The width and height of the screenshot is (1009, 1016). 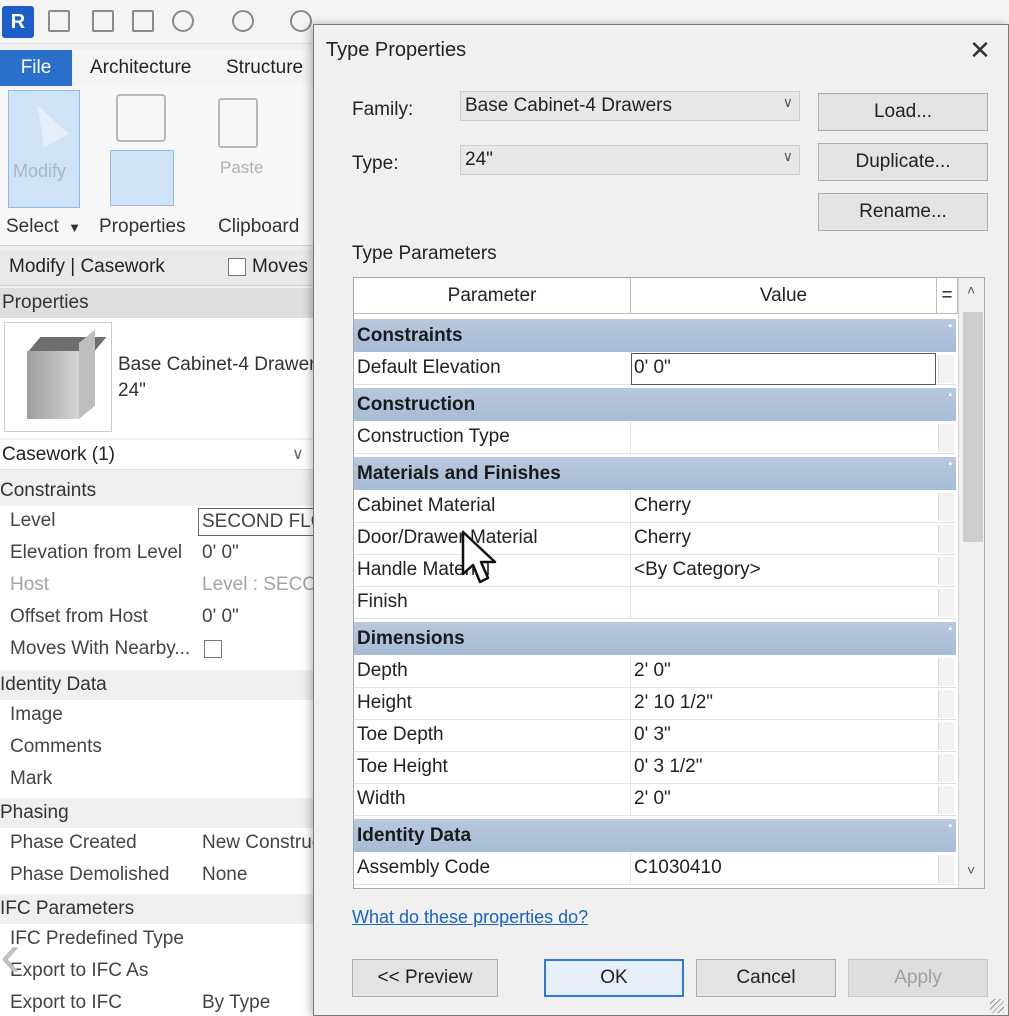 What do you see at coordinates (655, 672) in the screenshot?
I see `param-row-depth: Depth 2' 0"` at bounding box center [655, 672].